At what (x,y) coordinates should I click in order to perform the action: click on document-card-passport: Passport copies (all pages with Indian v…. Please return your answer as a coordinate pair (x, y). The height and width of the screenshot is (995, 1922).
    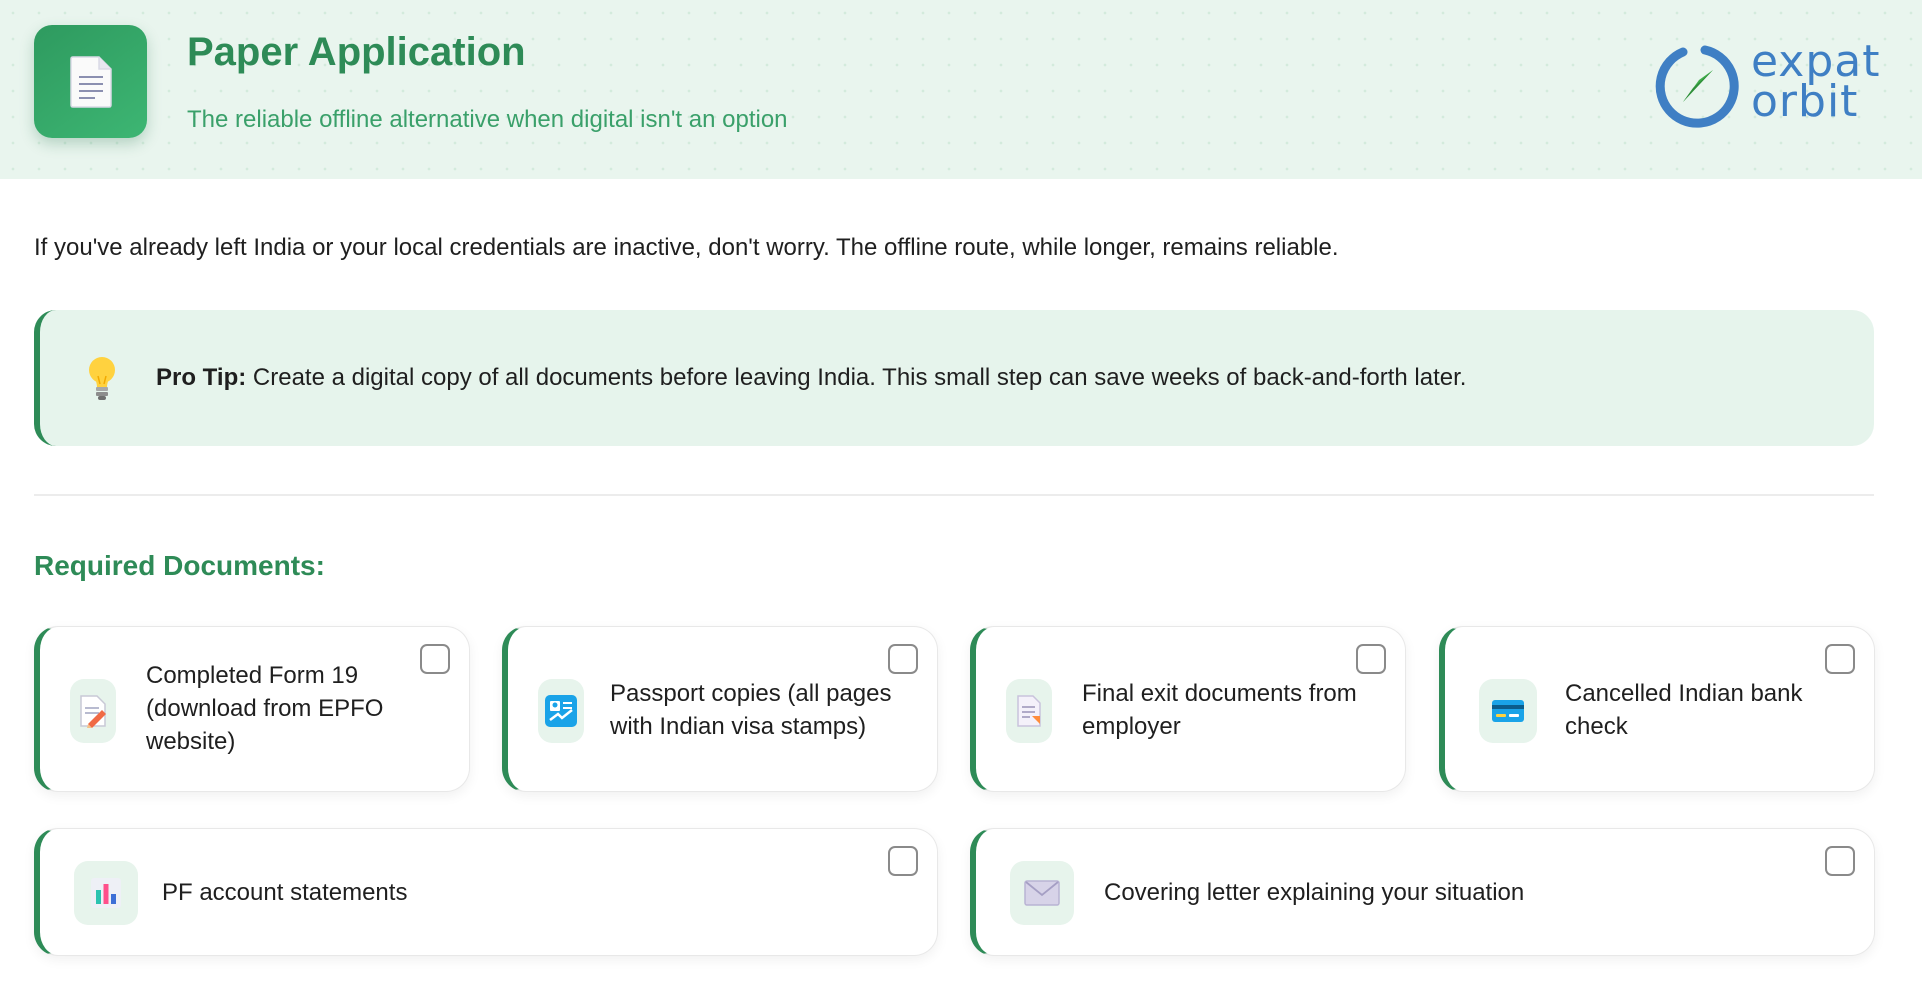
    Looking at the image, I should click on (720, 709).